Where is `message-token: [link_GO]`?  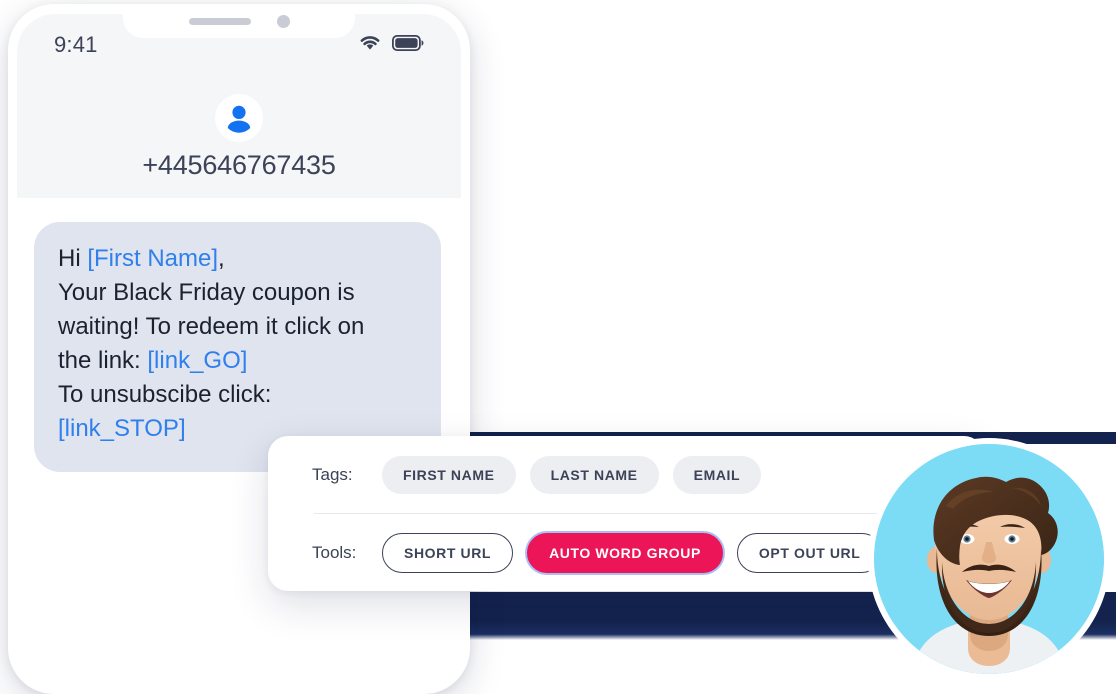 message-token: [link_GO] is located at coordinates (197, 360).